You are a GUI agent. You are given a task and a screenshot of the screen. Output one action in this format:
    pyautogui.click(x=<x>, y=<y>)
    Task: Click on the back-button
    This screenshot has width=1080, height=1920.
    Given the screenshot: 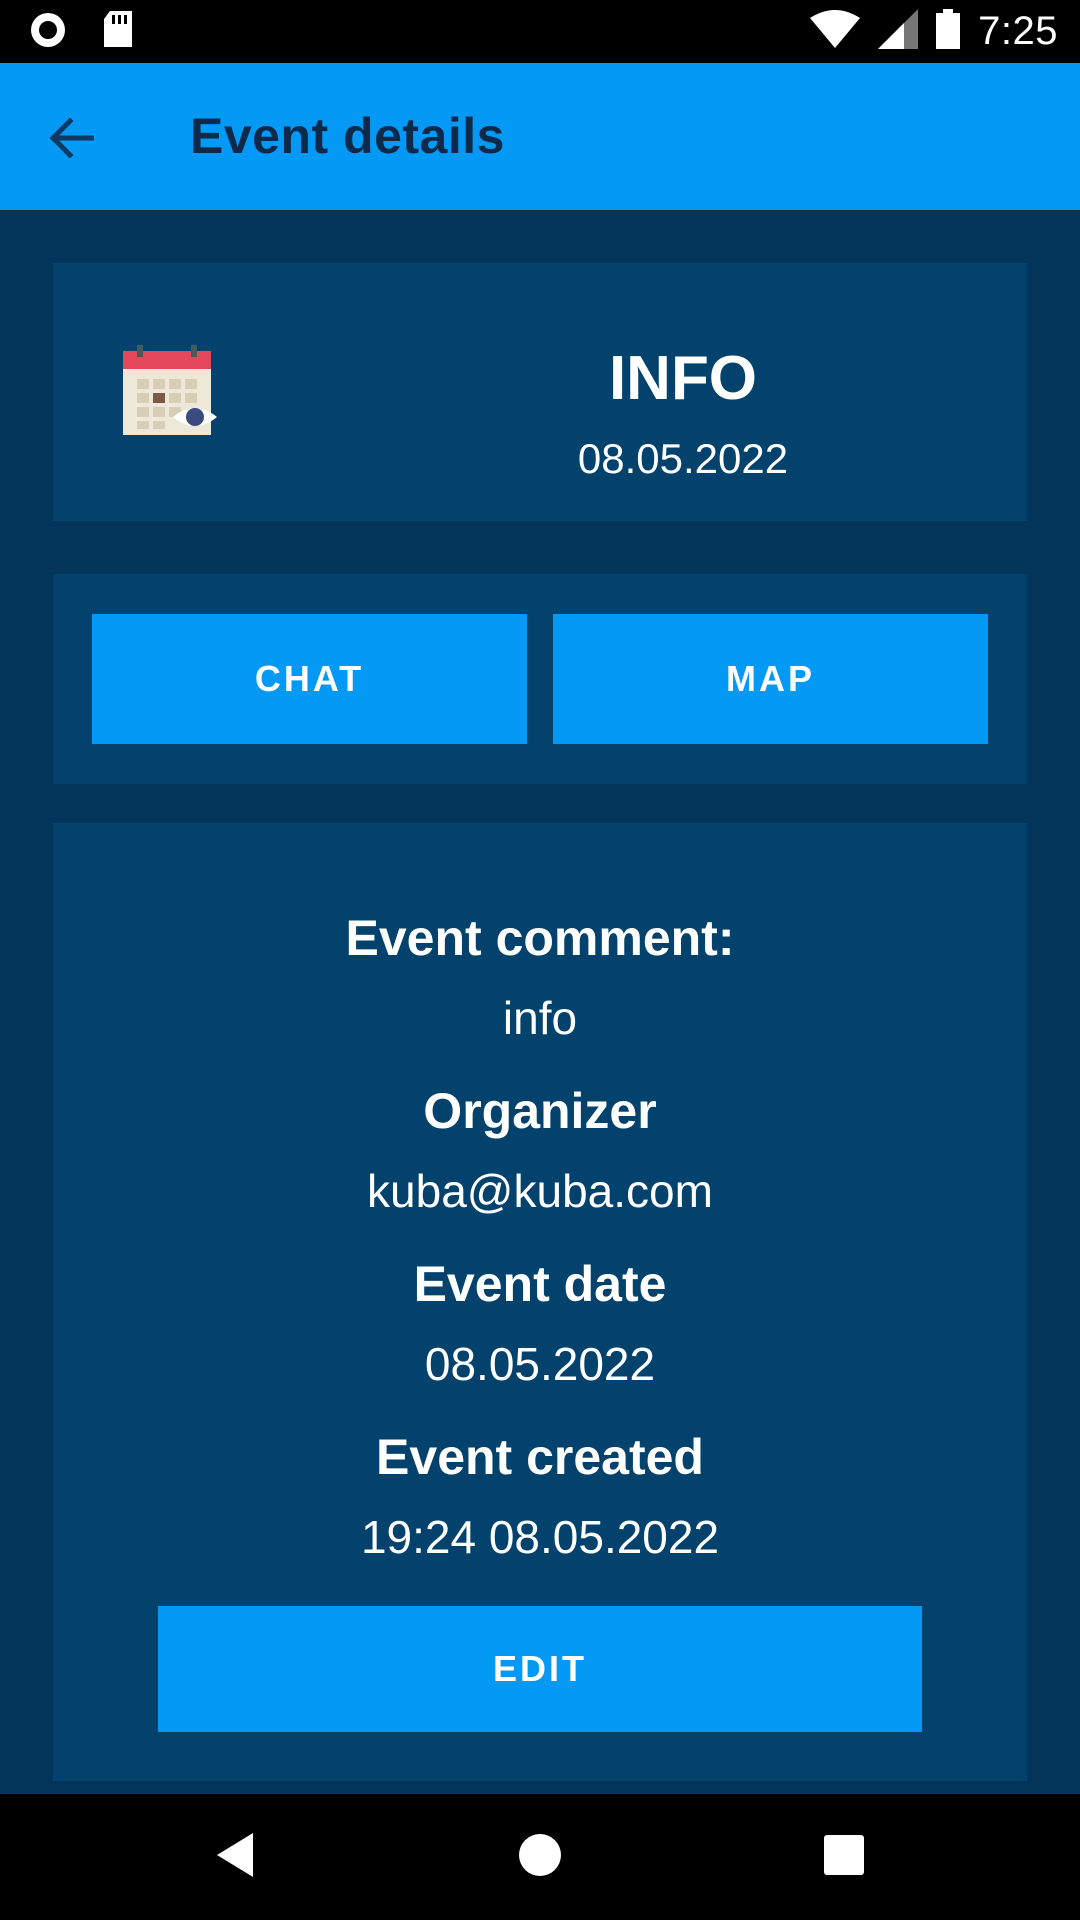 What is the action you would take?
    pyautogui.click(x=71, y=140)
    